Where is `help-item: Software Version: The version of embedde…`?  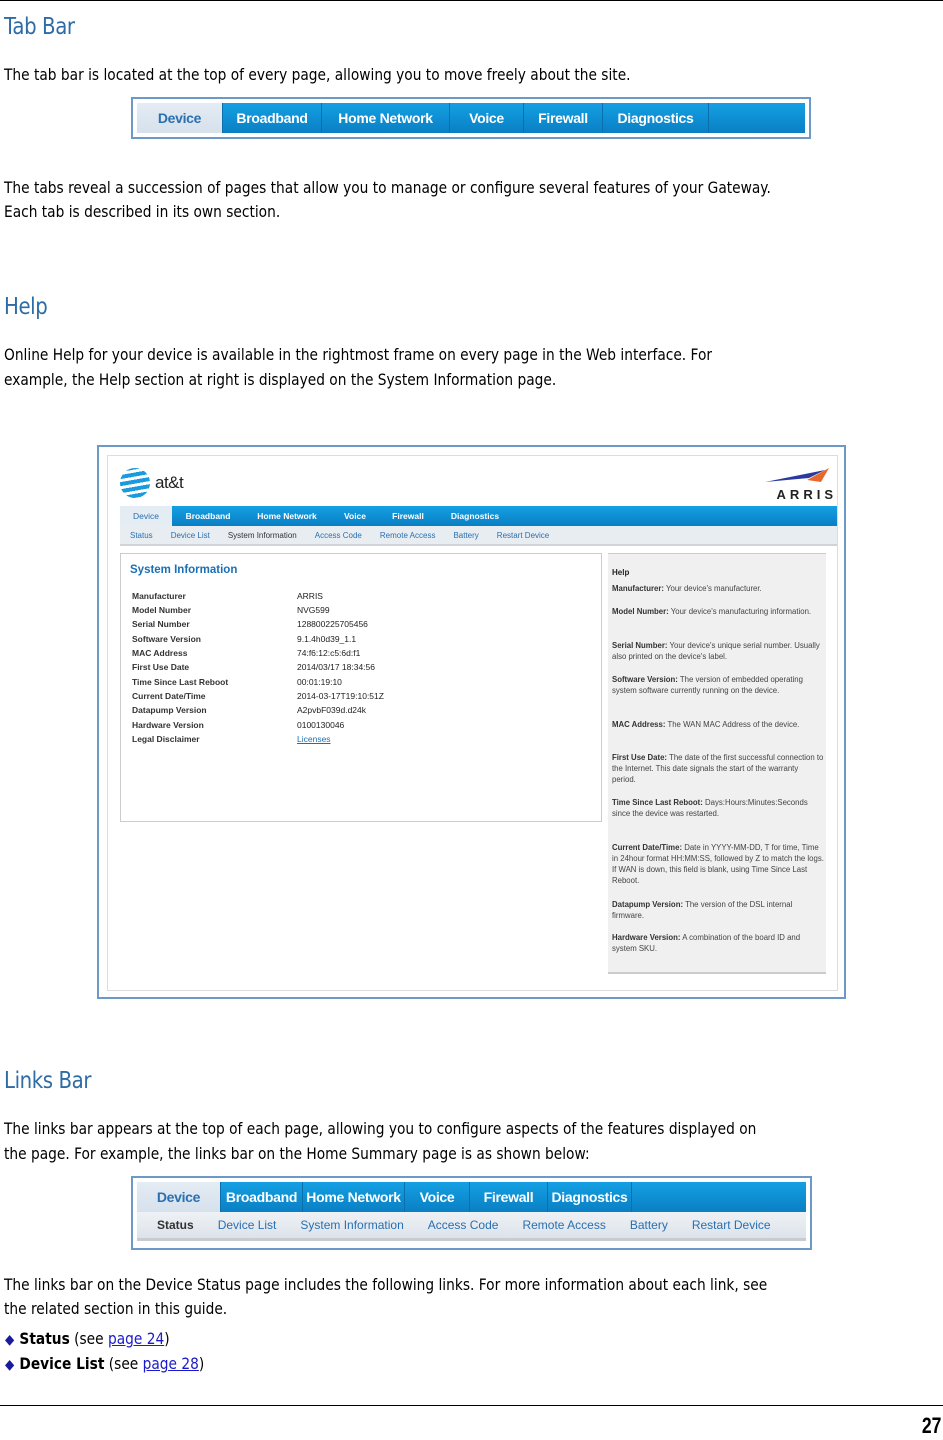
help-item: Software Version: The version of embedde… is located at coordinates (718, 685).